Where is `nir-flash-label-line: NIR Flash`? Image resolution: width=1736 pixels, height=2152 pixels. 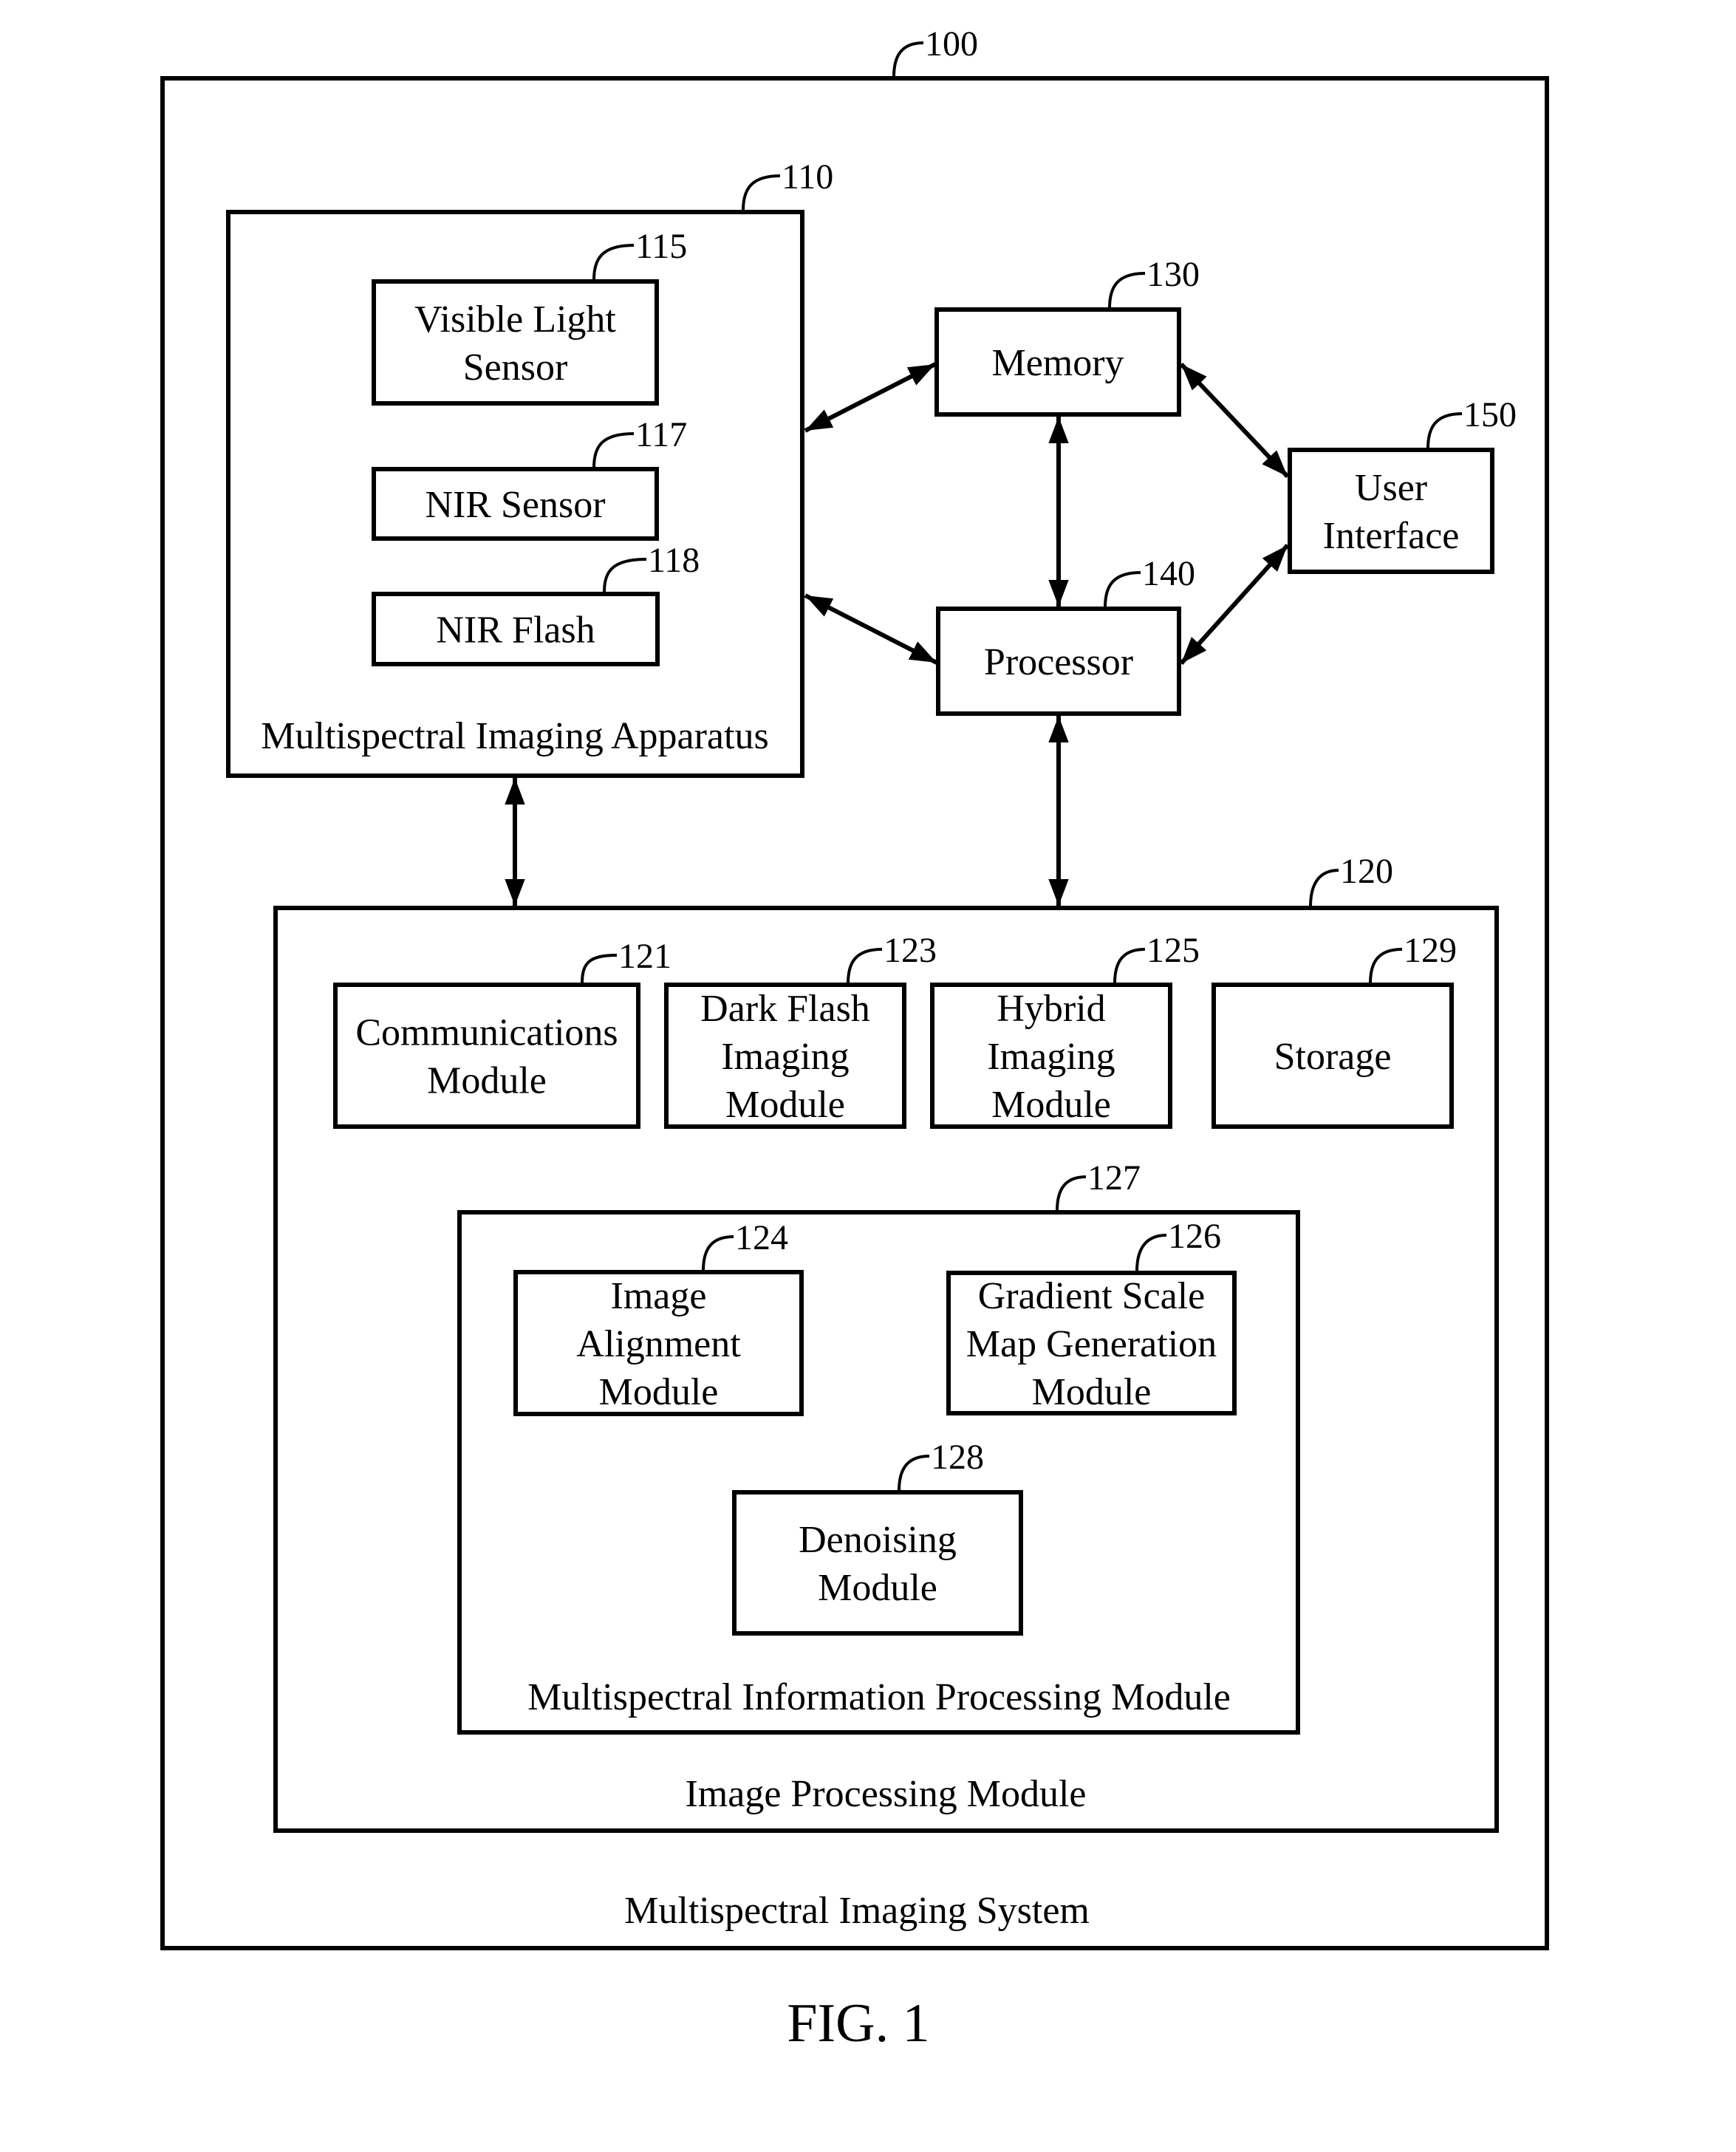
nir-flash-label-line: NIR Flash is located at coordinates (515, 630).